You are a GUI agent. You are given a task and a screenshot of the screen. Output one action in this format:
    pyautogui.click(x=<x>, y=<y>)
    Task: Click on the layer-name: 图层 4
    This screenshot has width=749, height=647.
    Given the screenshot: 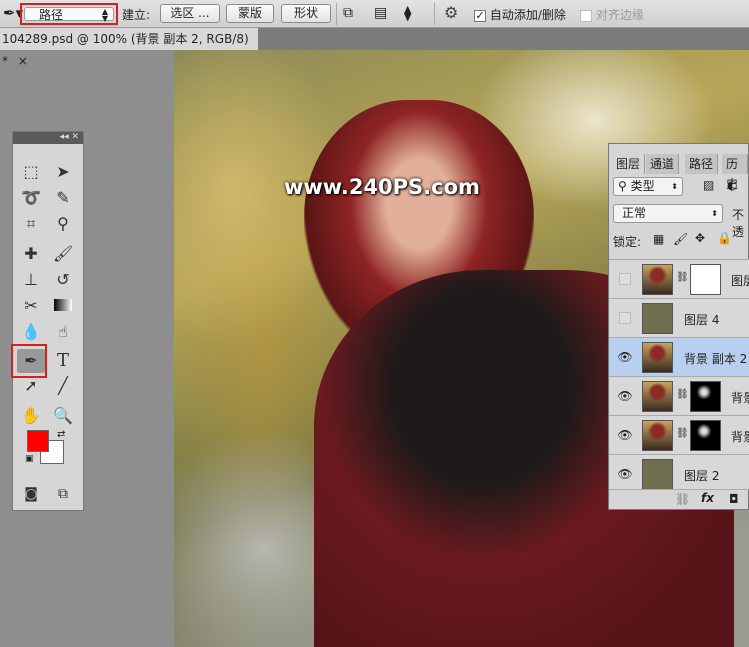 What is the action you would take?
    pyautogui.click(x=702, y=320)
    